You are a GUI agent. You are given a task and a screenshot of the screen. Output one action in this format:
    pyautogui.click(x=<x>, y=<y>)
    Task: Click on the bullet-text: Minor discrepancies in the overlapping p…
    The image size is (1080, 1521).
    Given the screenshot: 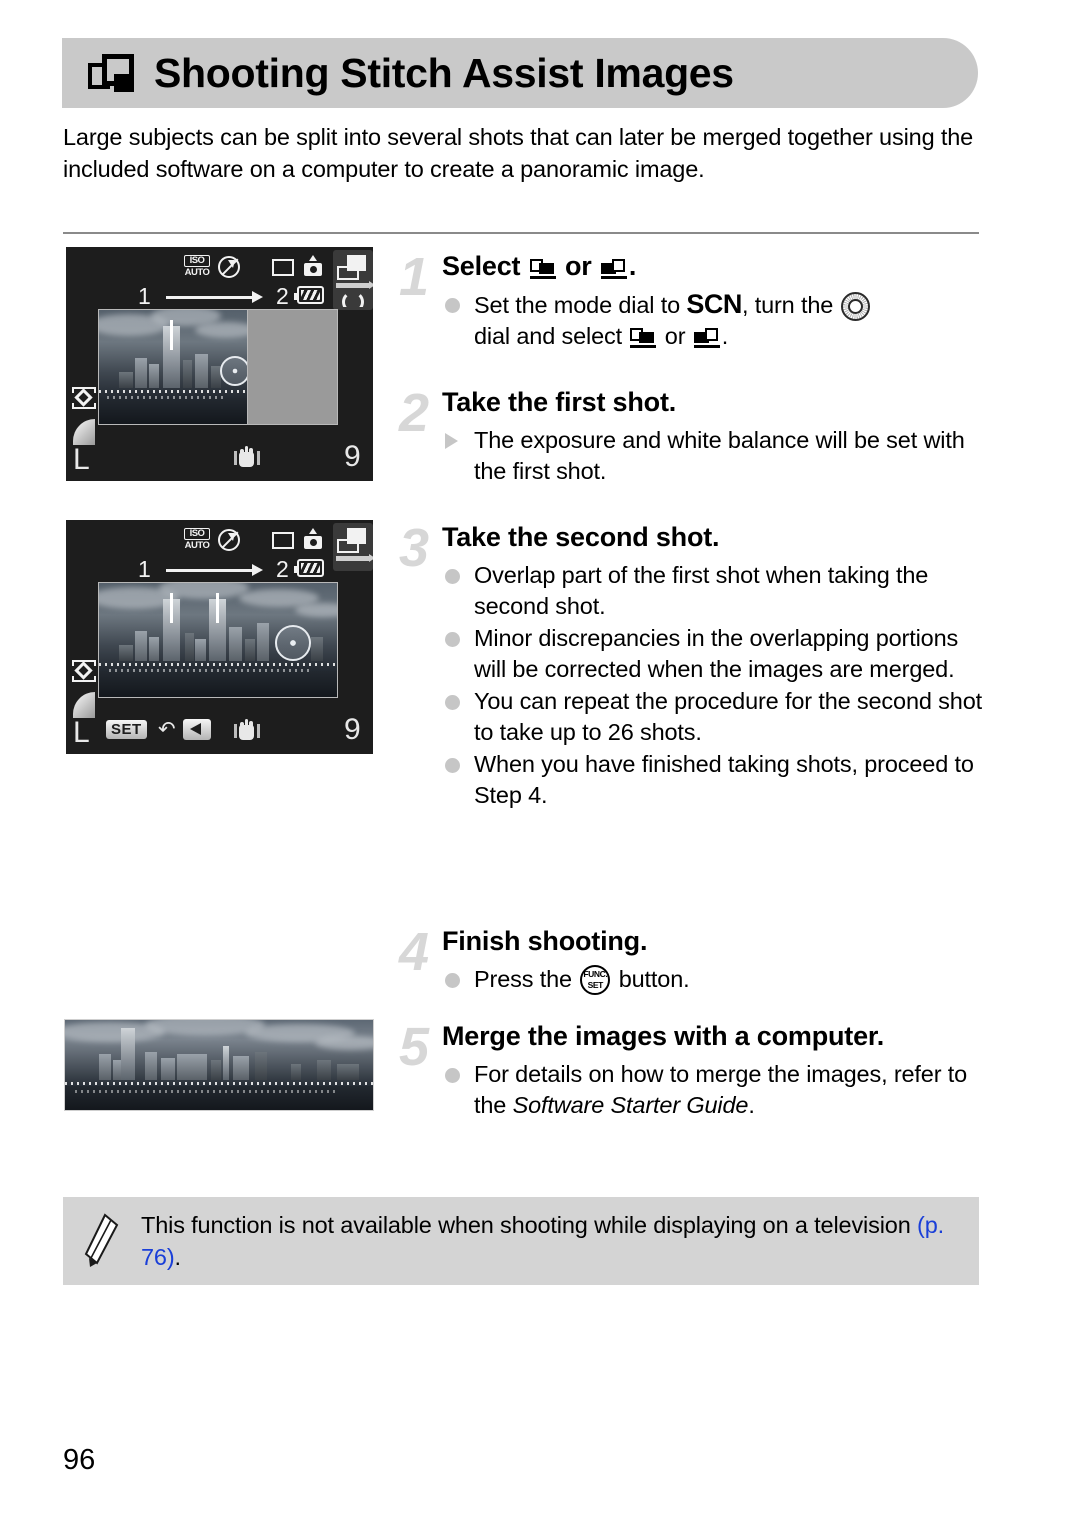 What is the action you would take?
    pyautogui.click(x=716, y=653)
    